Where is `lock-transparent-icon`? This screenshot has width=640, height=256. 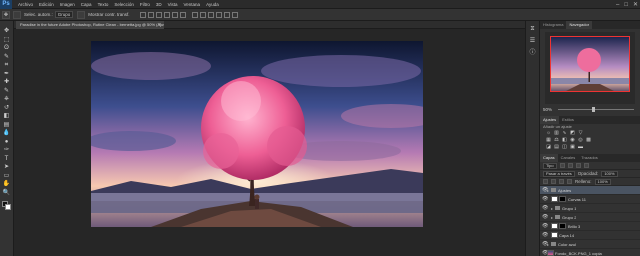 lock-transparent-icon is located at coordinates (545, 181).